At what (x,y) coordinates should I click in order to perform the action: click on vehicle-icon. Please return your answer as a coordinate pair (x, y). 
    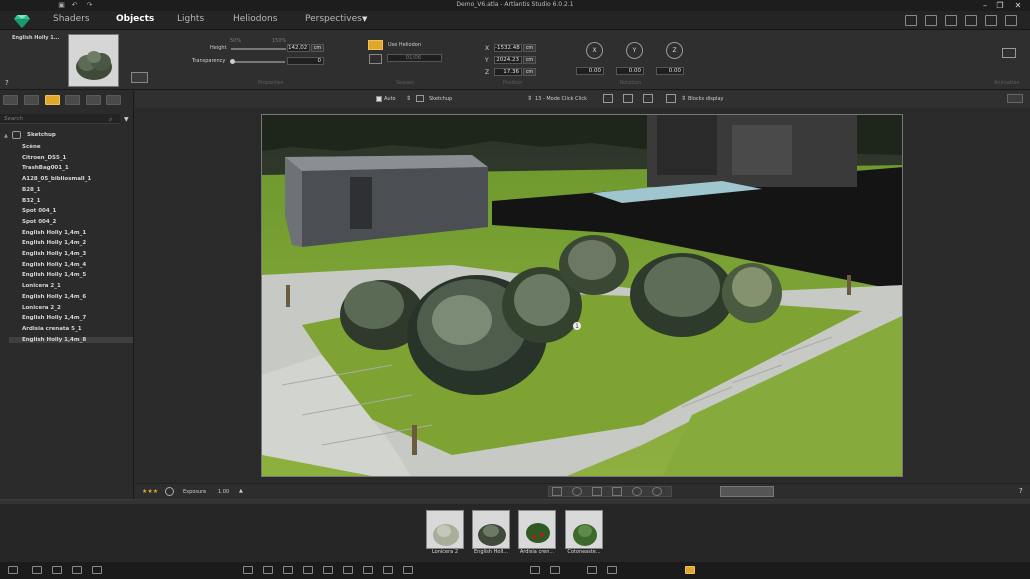
    Looking at the image, I should click on (328, 570).